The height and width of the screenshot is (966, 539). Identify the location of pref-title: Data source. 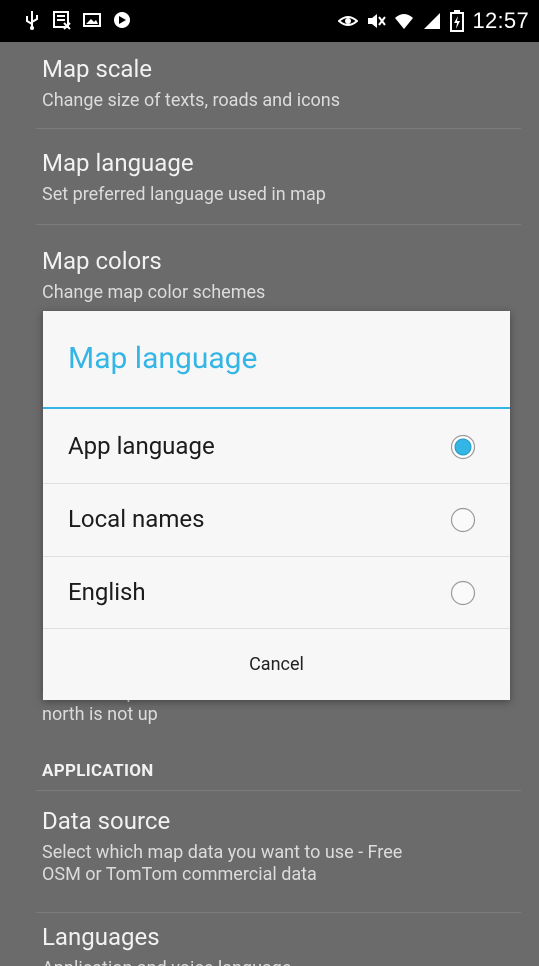
(106, 821).